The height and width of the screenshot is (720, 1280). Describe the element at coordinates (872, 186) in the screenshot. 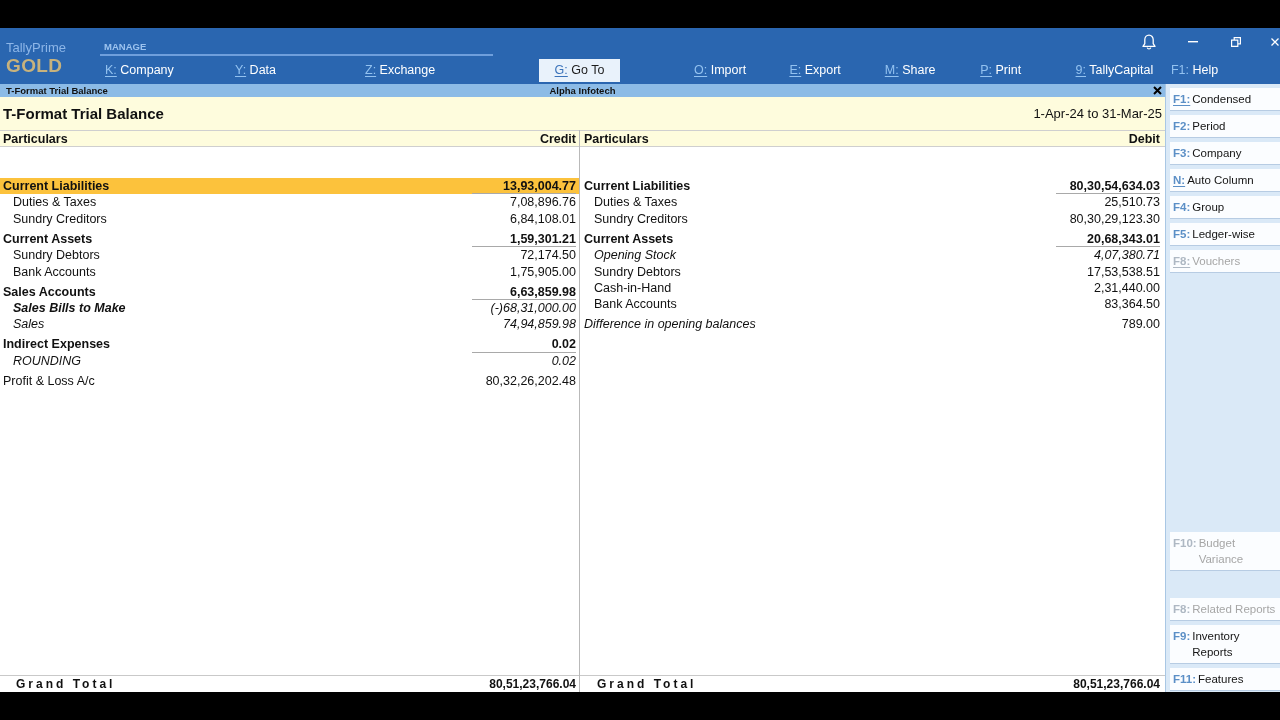

I see `ledger-row: Current Liabilities 80,30,54,634.03` at that location.